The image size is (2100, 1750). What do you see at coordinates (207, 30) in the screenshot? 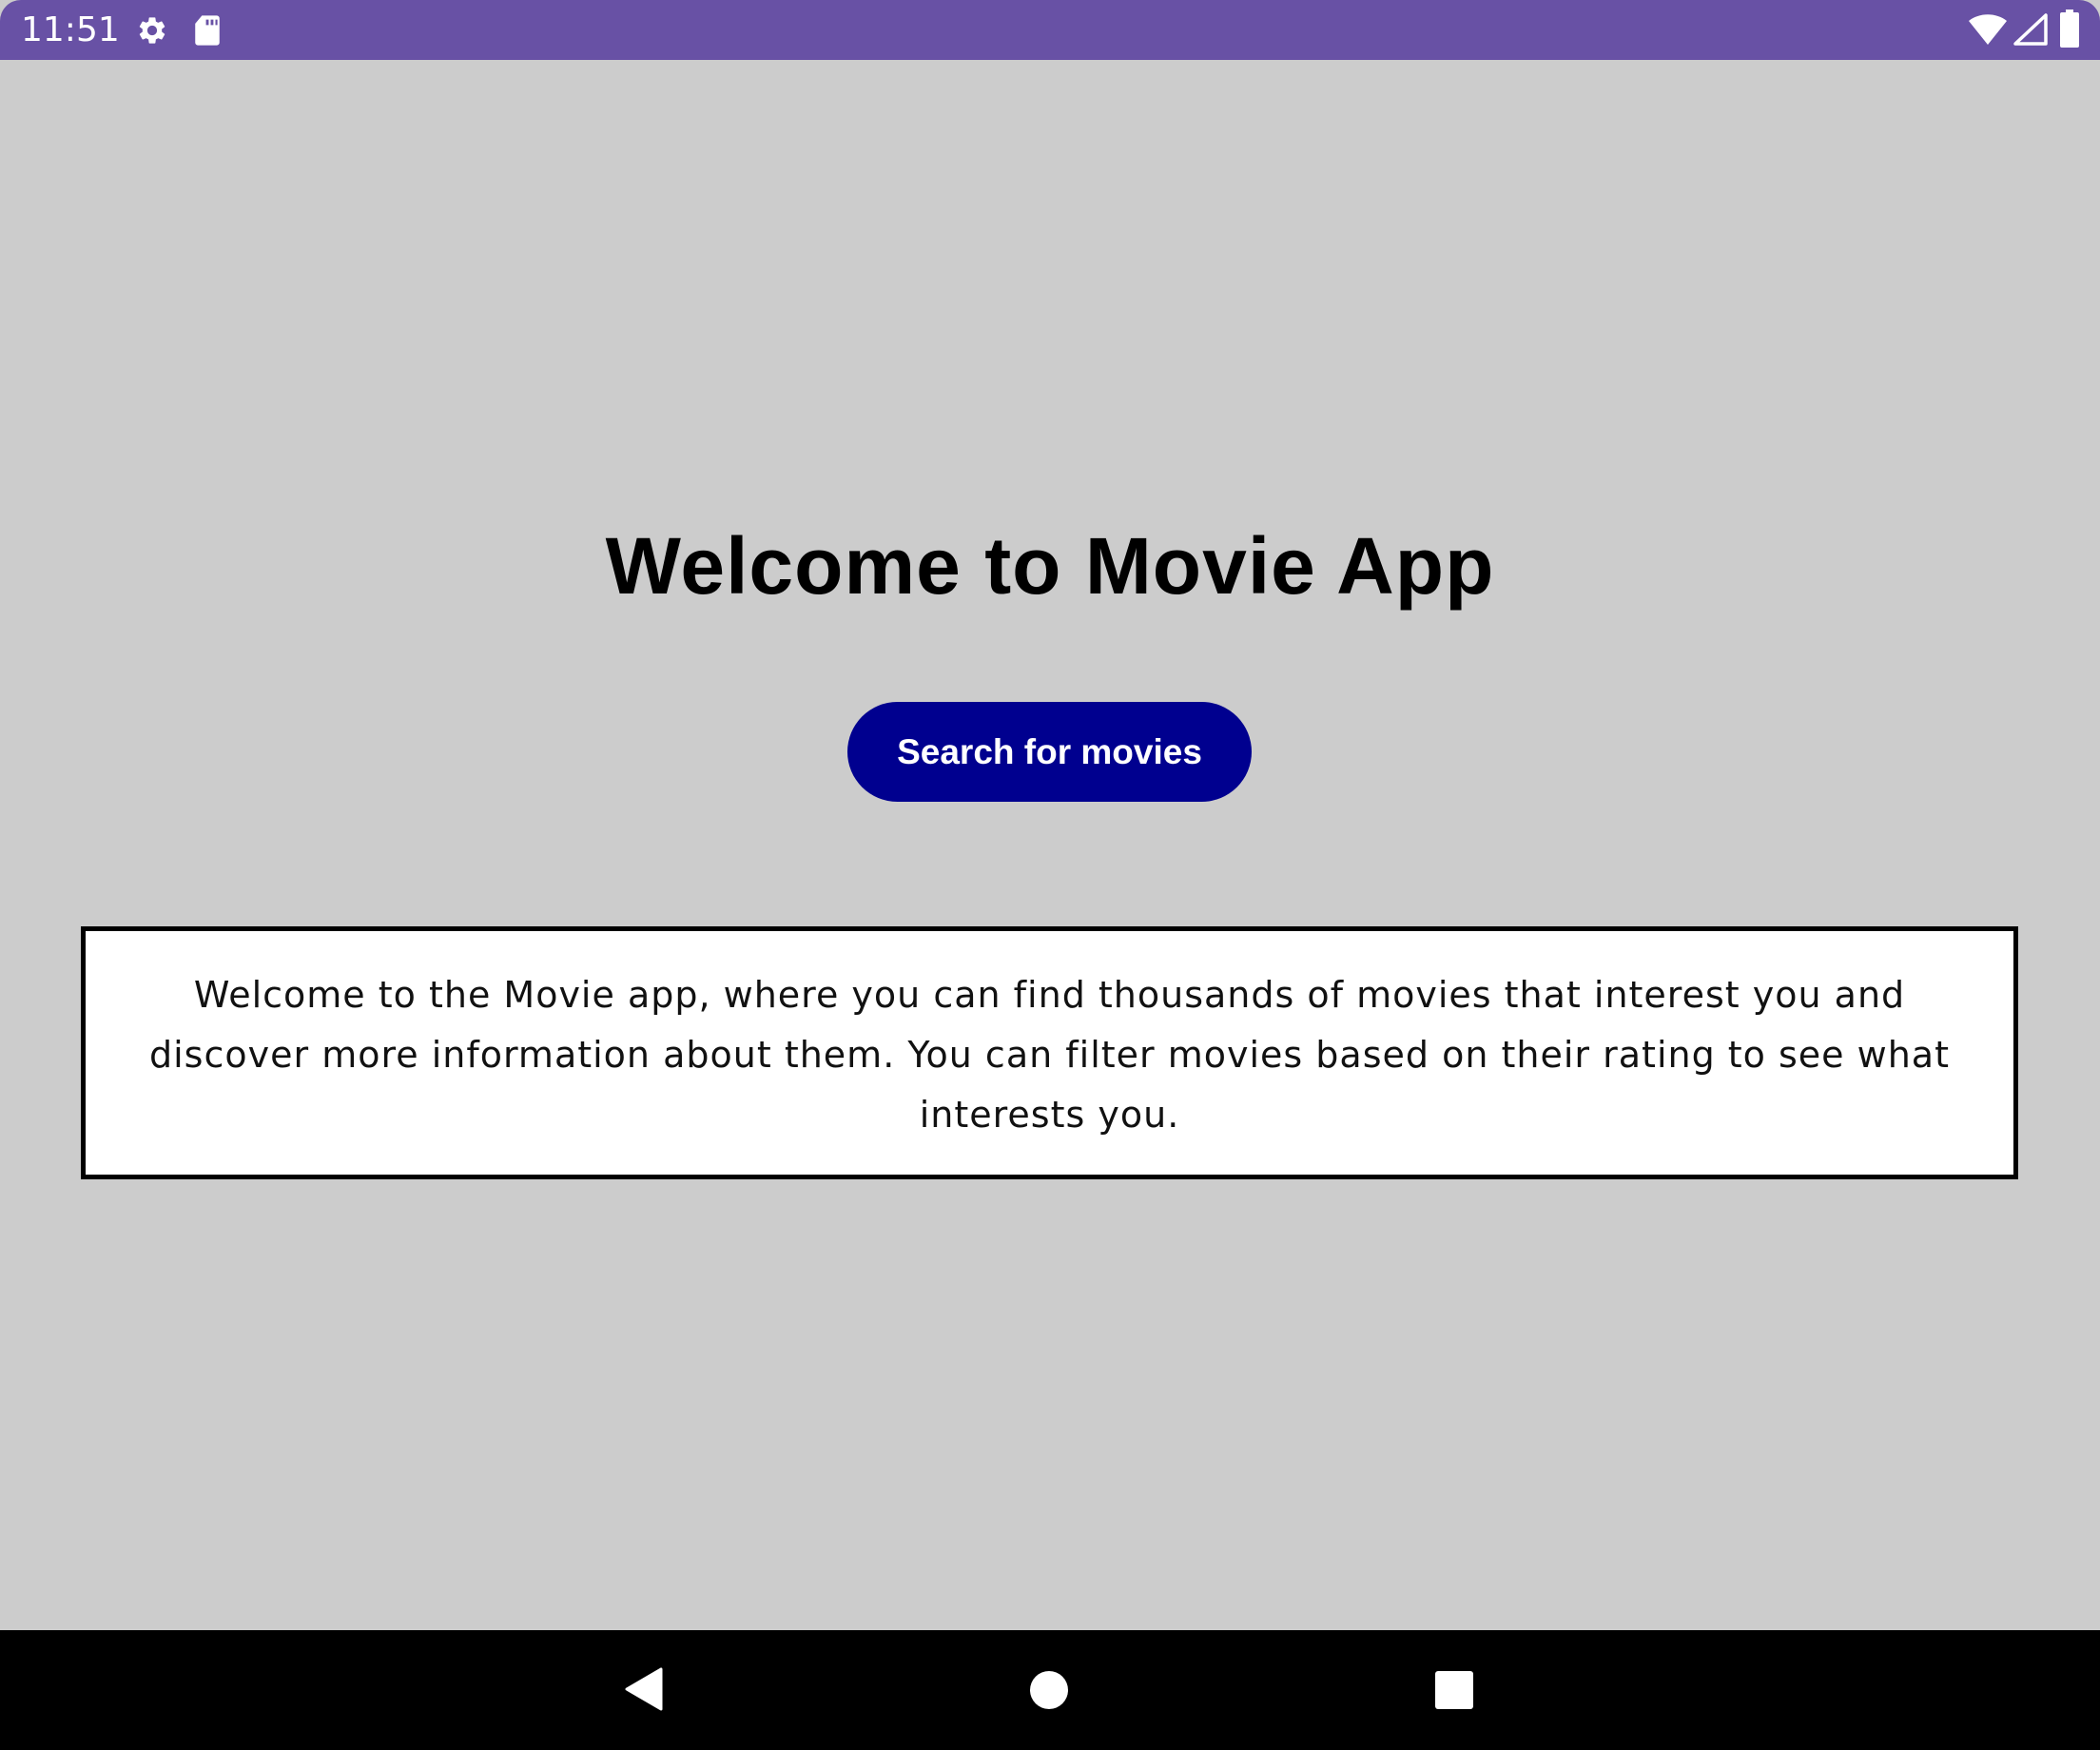
I see `sd-card-icon` at bounding box center [207, 30].